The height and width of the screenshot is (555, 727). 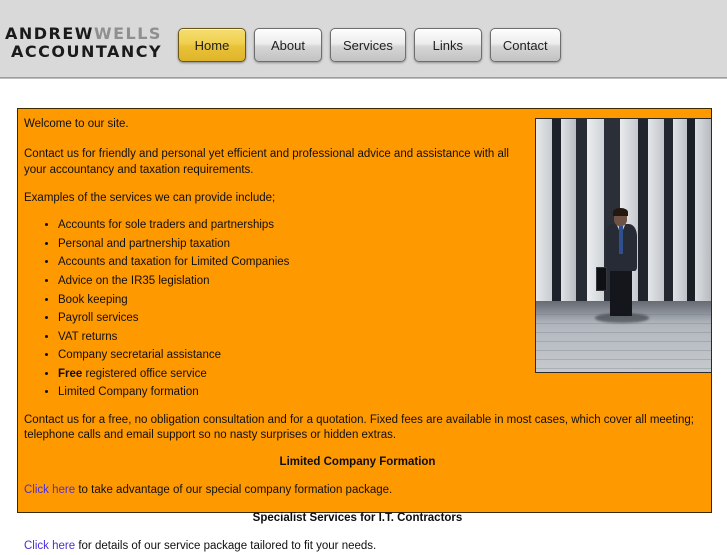 What do you see at coordinates (620, 212) in the screenshot?
I see `figure-hair` at bounding box center [620, 212].